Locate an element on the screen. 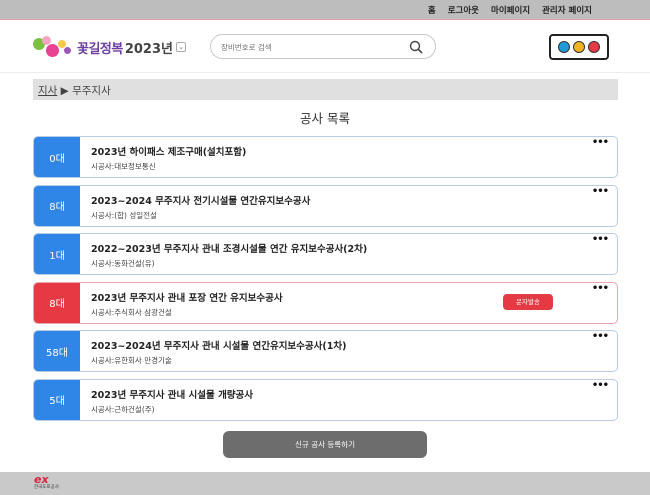 The image size is (650, 495). traffic-light-yellow is located at coordinates (579, 47).